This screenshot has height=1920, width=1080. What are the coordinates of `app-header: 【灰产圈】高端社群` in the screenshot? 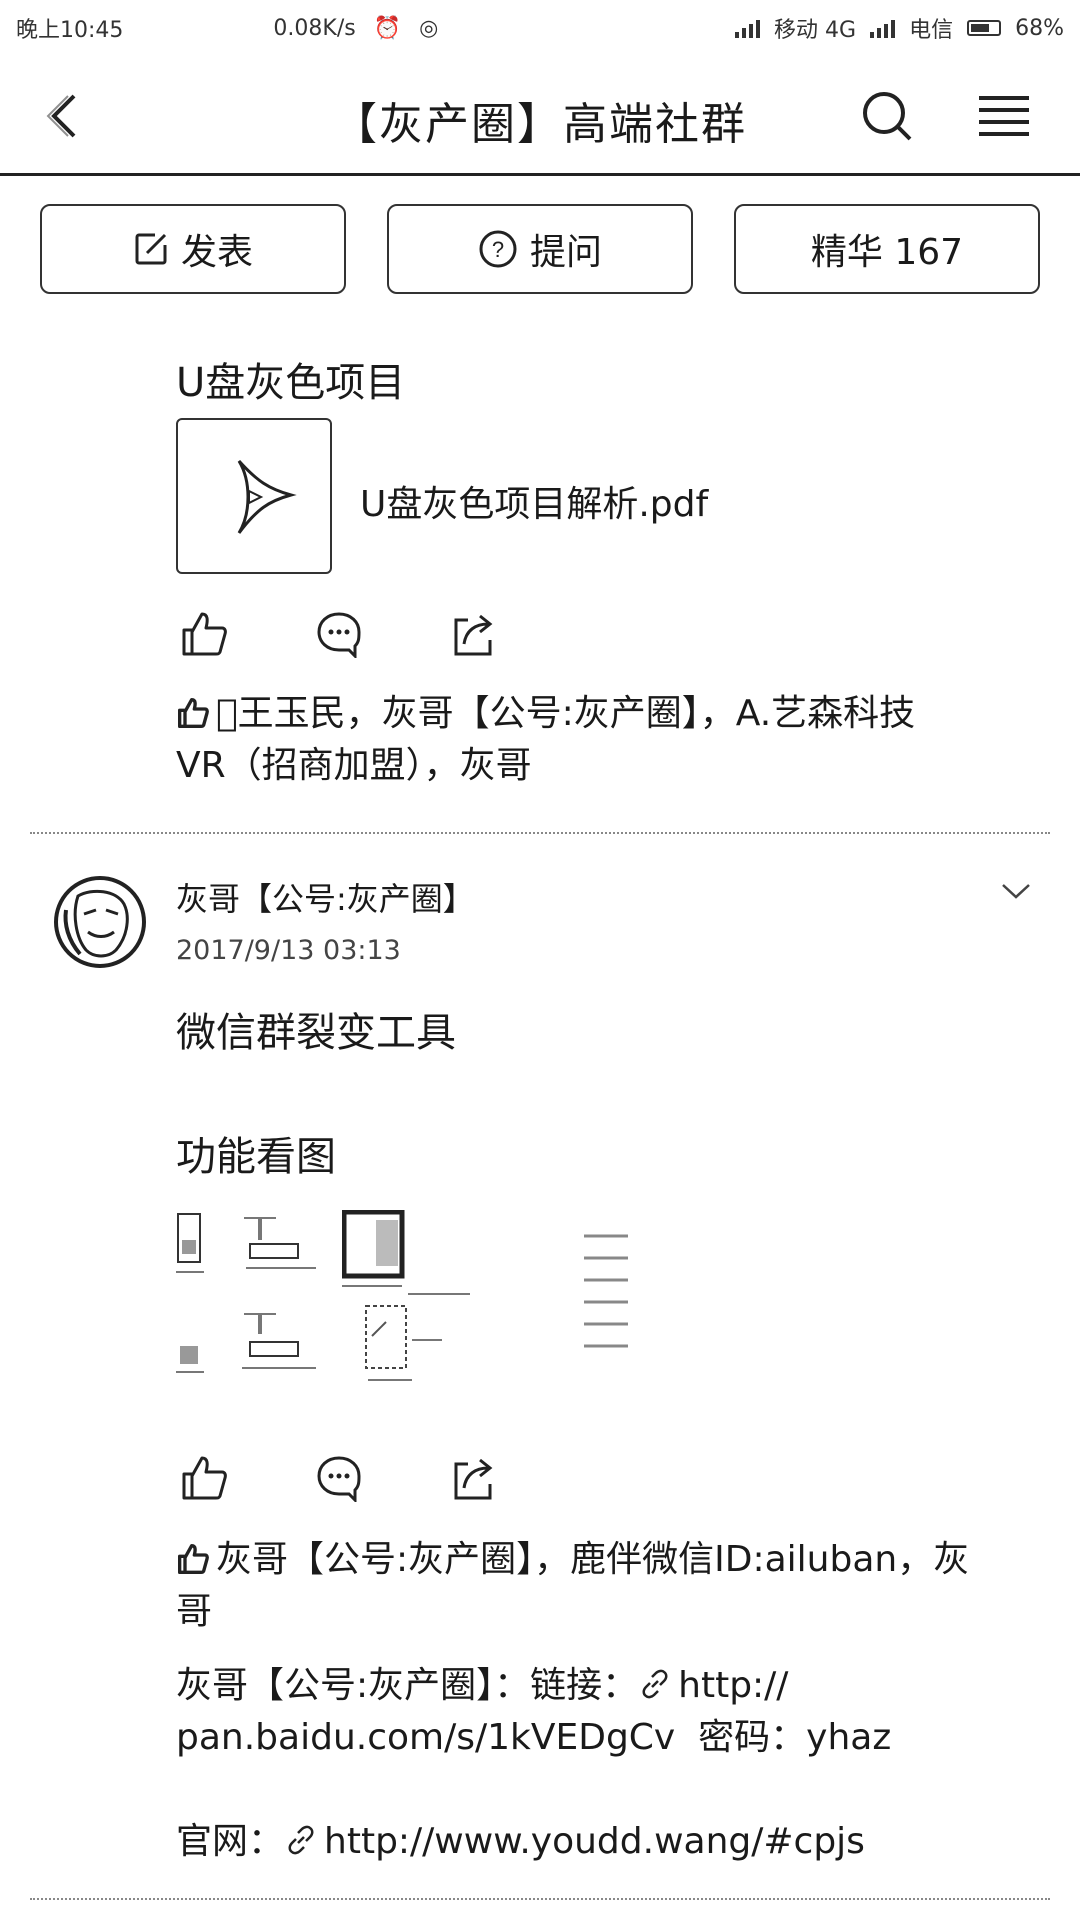 It's located at (540, 116).